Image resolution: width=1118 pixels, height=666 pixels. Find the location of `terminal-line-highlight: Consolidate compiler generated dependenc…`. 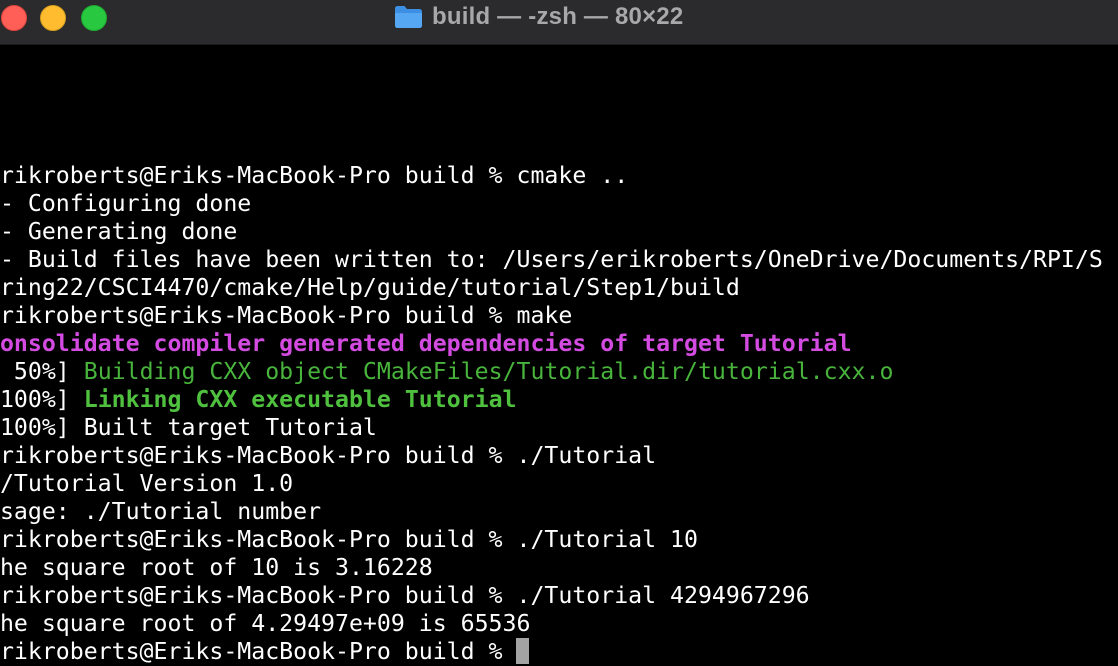

terminal-line-highlight: Consolidate compiler generated dependenc… is located at coordinates (426, 343).